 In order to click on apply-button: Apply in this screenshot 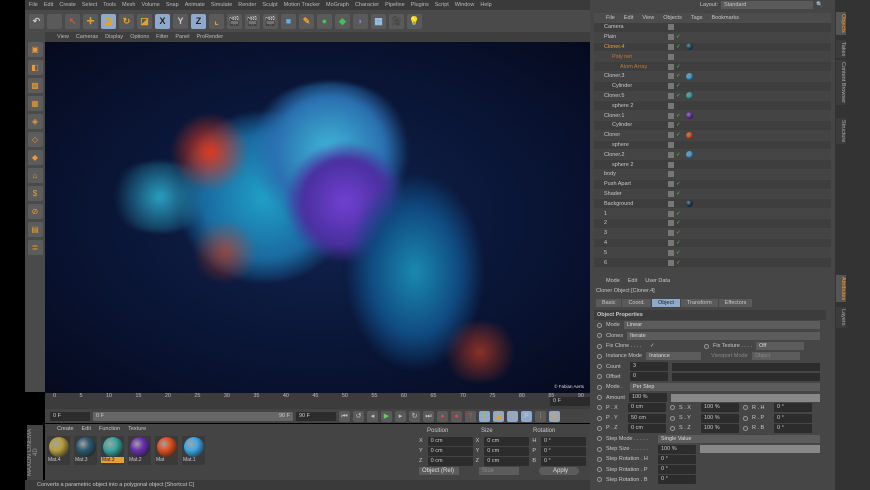, I will do `click(559, 471)`.